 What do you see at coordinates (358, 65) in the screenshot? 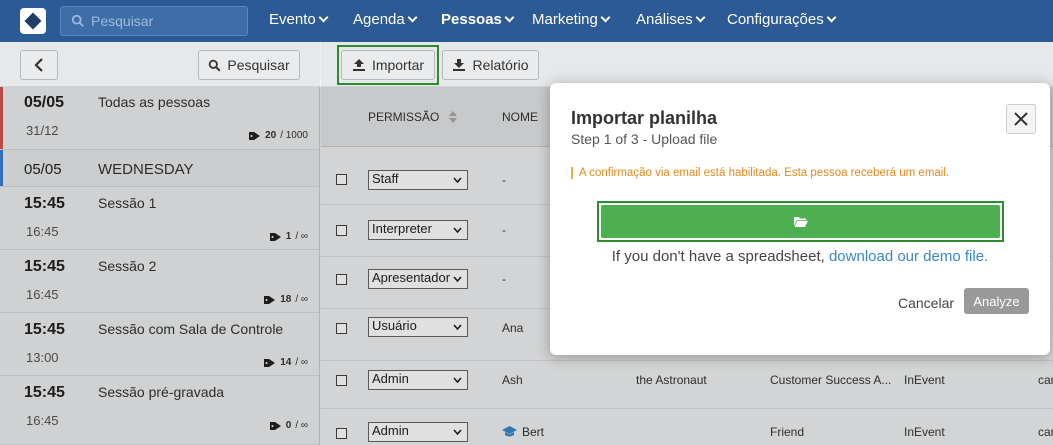
I see `upload-icon` at bounding box center [358, 65].